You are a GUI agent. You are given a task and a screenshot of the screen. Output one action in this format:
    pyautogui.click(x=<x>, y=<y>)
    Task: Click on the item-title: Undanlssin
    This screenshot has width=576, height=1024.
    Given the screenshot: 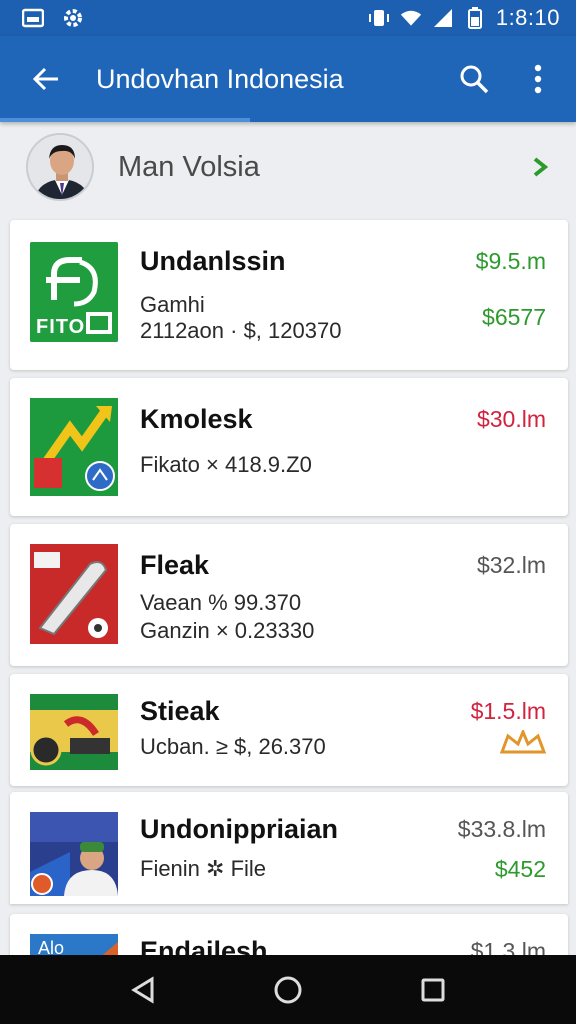 What is the action you would take?
    pyautogui.click(x=213, y=261)
    